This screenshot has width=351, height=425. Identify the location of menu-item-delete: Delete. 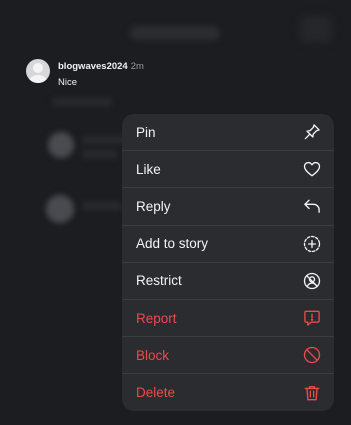
(228, 392).